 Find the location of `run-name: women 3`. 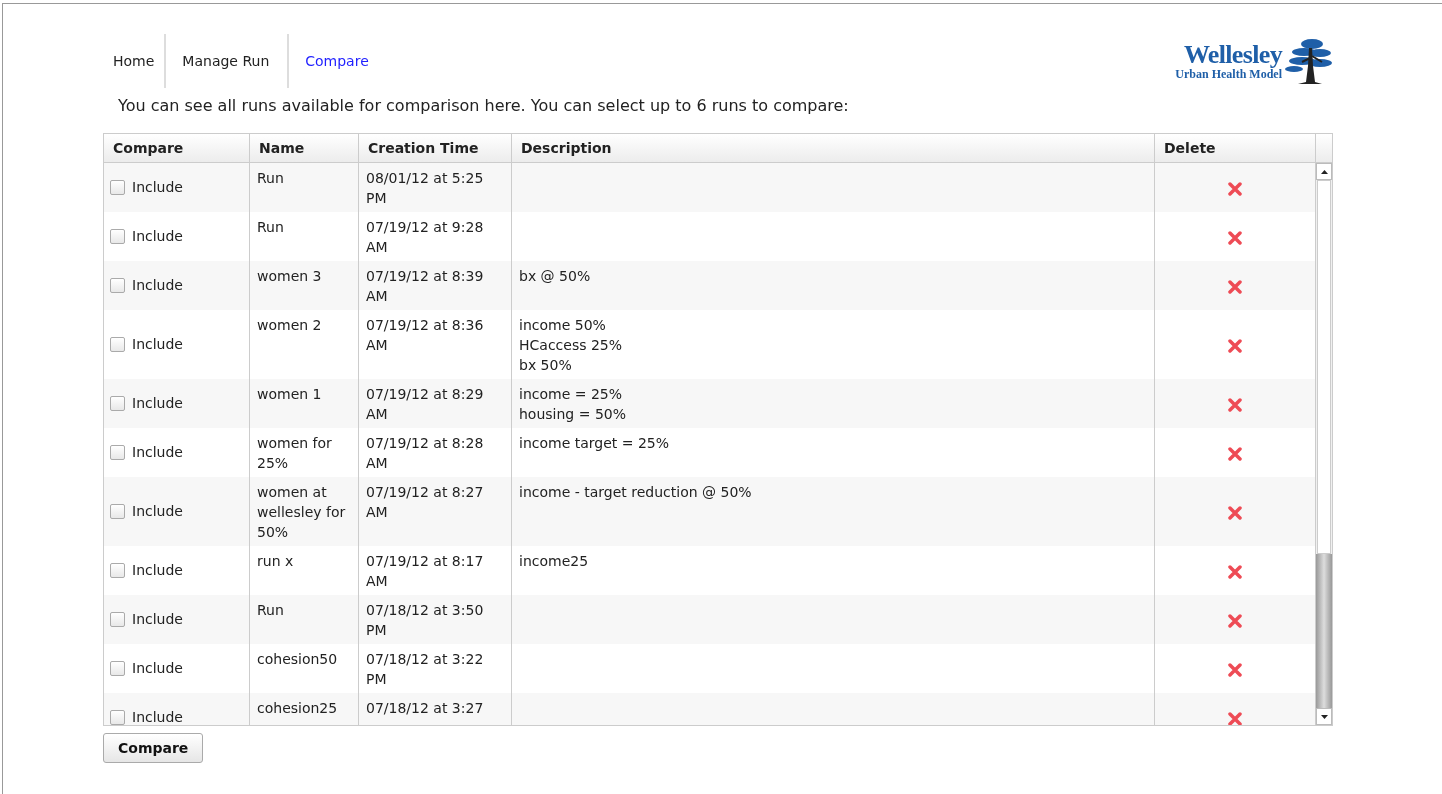

run-name: women 3 is located at coordinates (289, 276).